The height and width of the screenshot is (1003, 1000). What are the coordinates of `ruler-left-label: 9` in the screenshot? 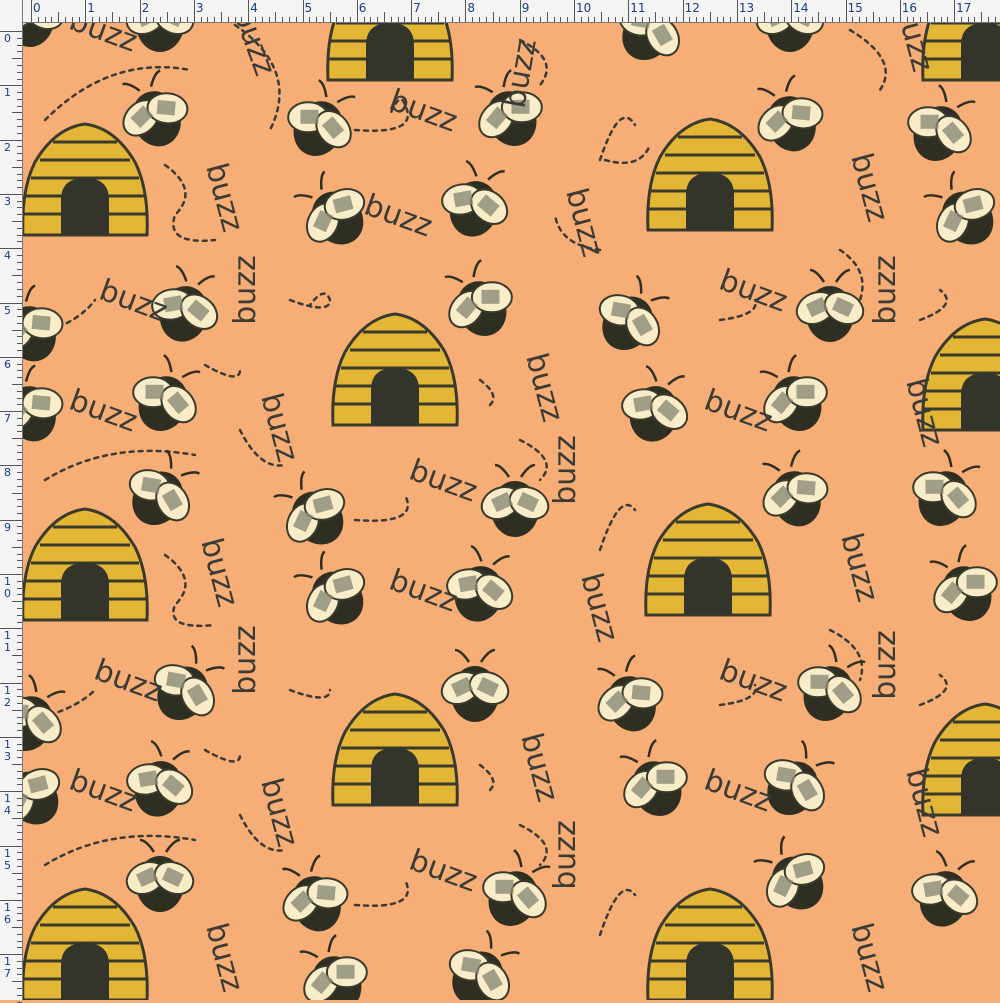 It's located at (7, 527).